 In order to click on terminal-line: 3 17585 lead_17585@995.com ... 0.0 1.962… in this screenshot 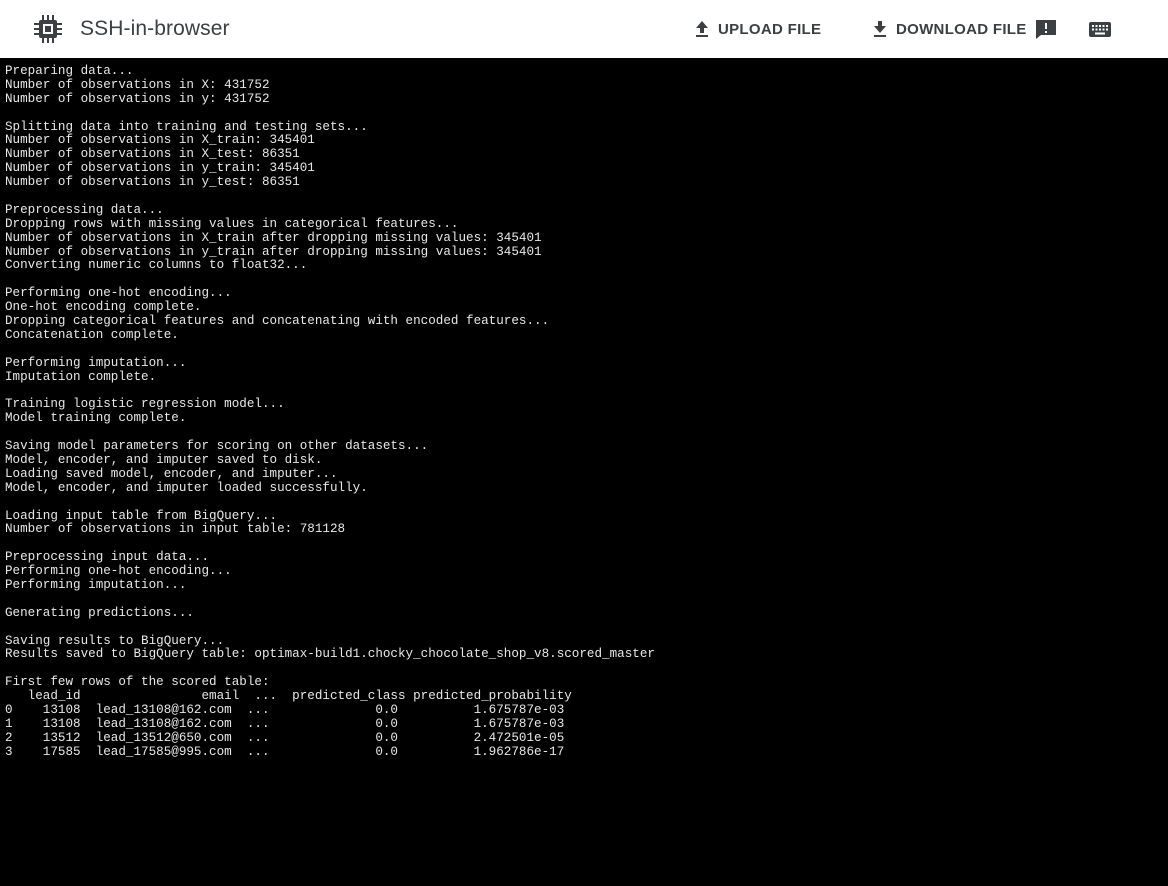, I will do `click(285, 751)`.